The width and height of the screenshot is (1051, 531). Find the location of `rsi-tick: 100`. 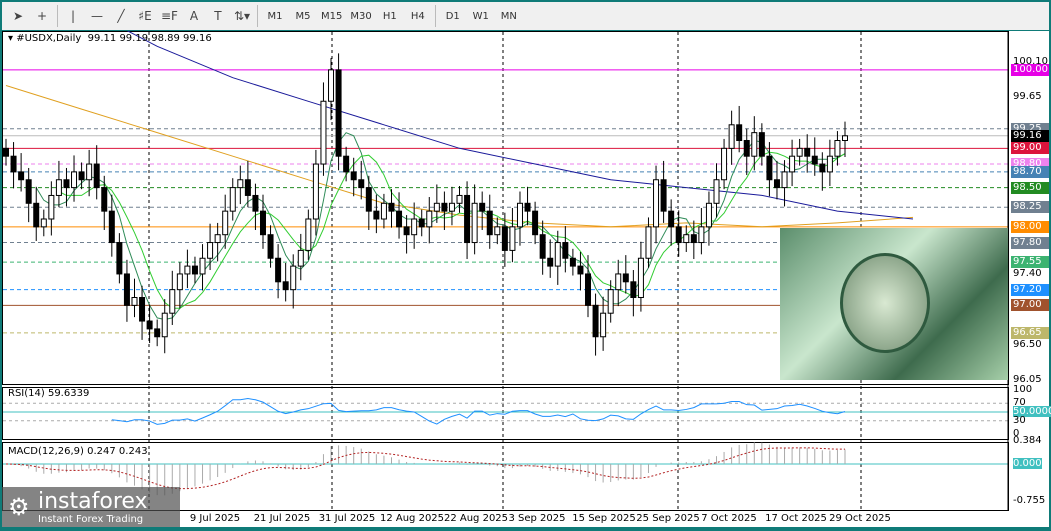

rsi-tick: 100 is located at coordinates (1023, 389).